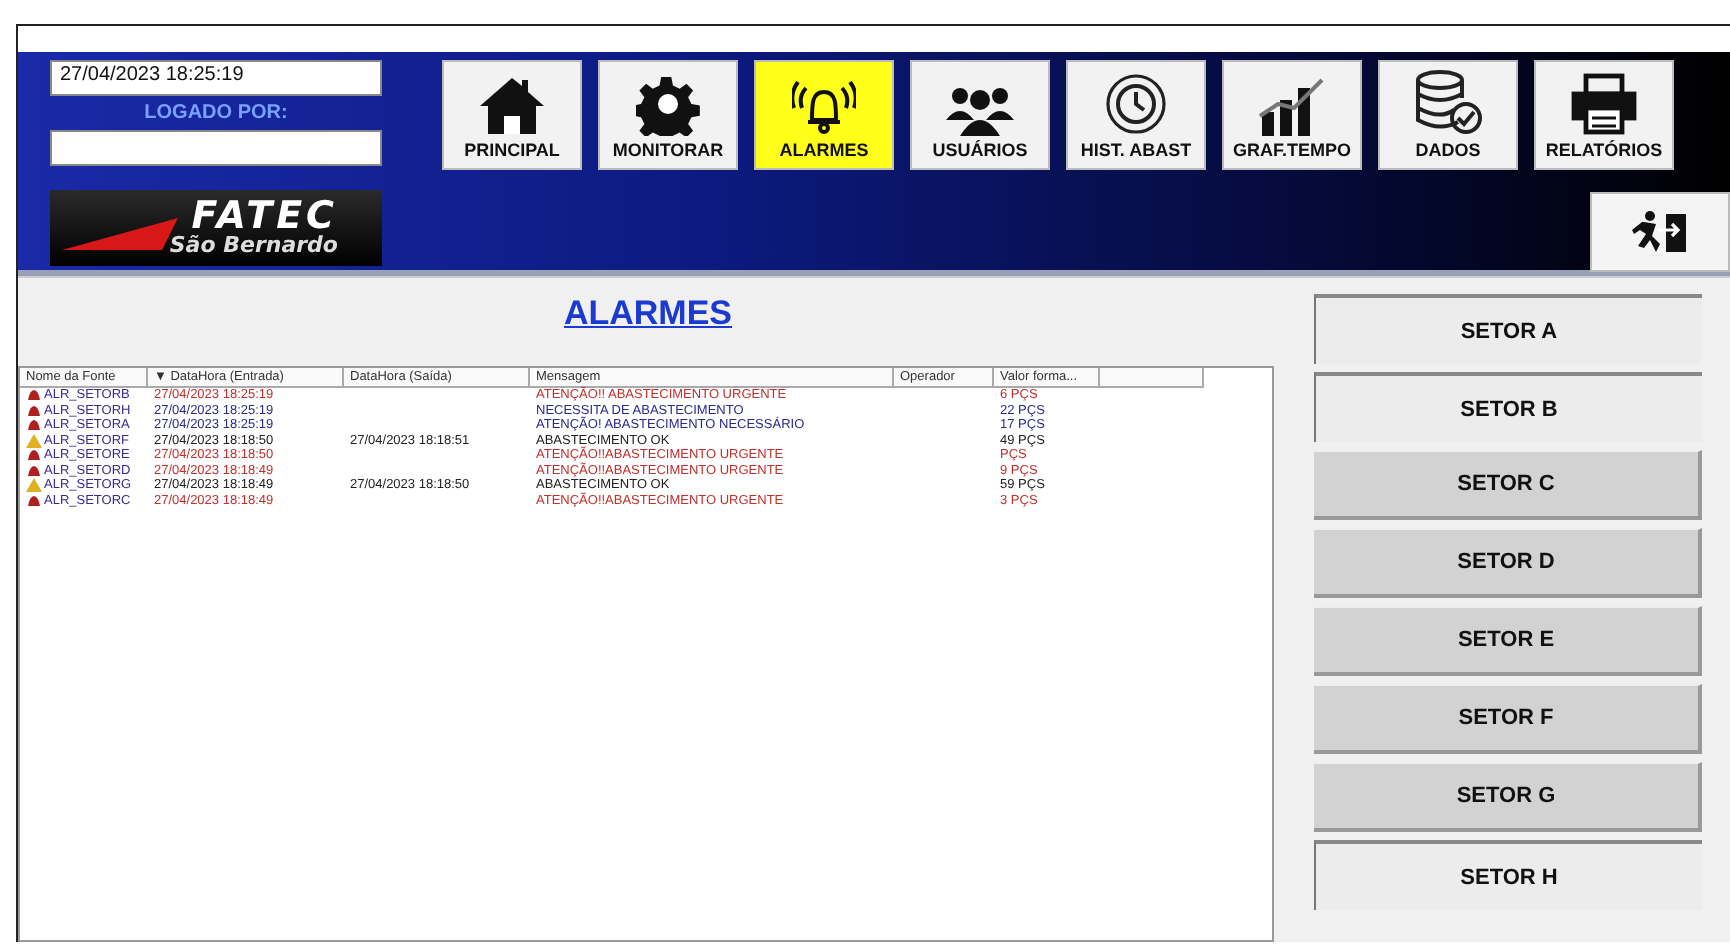 This screenshot has width=1730, height=946. What do you see at coordinates (668, 104) in the screenshot?
I see `gear-icon` at bounding box center [668, 104].